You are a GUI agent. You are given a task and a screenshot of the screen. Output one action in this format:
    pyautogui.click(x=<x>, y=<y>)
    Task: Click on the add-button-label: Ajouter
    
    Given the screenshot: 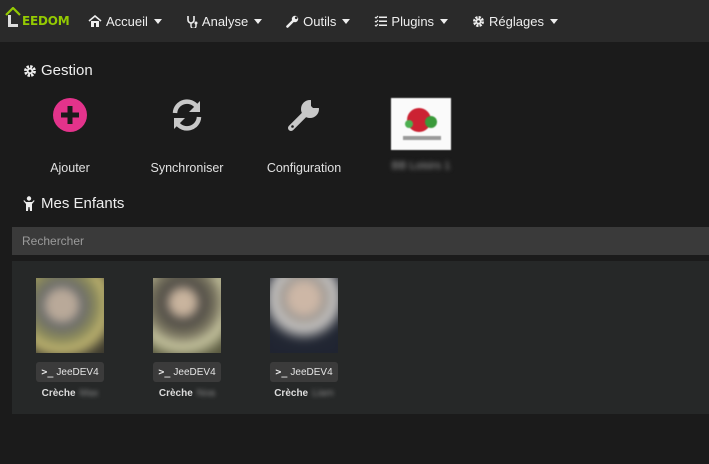 What is the action you would take?
    pyautogui.click(x=70, y=168)
    